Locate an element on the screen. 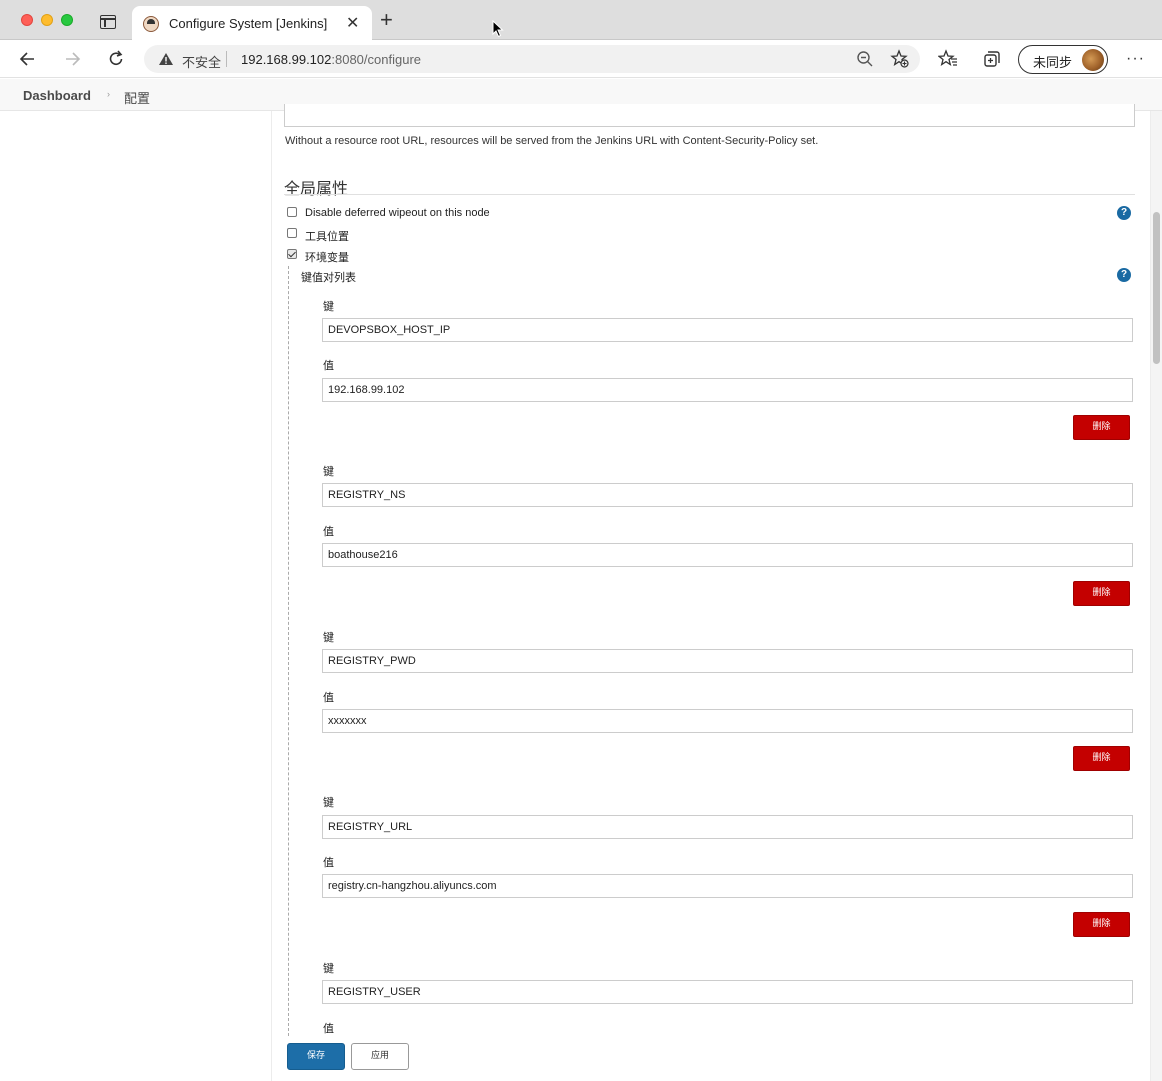  browser-tab: Configure System [Jenkins] ✕ is located at coordinates (252, 23).